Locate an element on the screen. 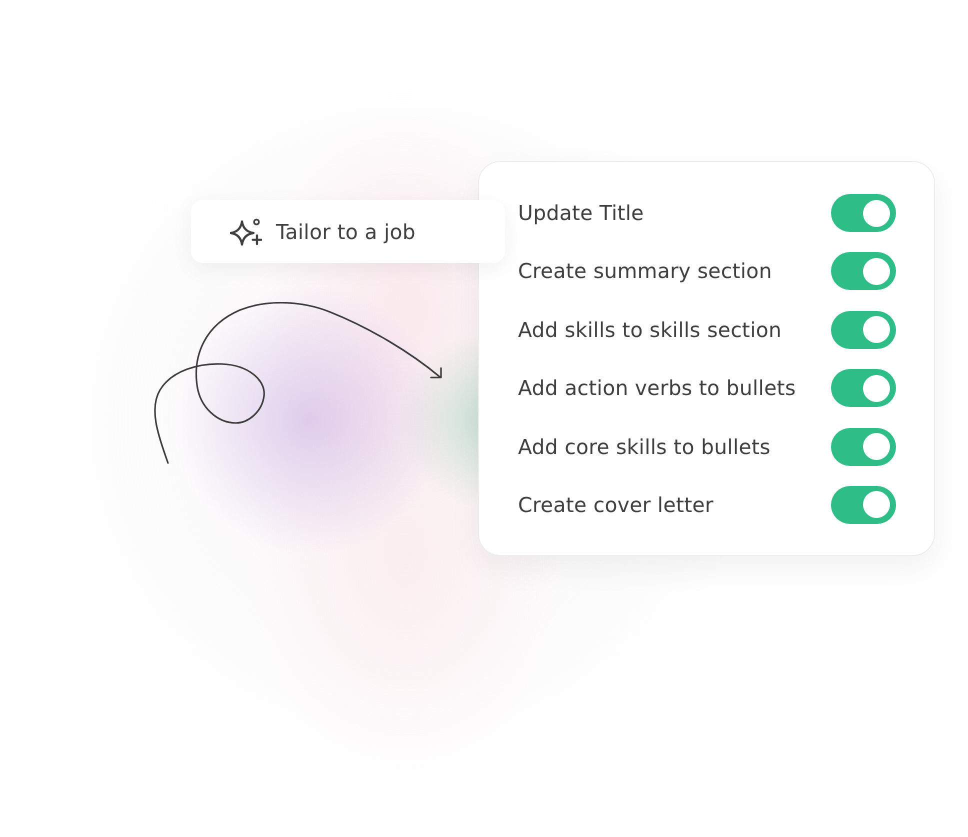 The height and width of the screenshot is (837, 968). tailor-button: Tailor to a job is located at coordinates (348, 231).